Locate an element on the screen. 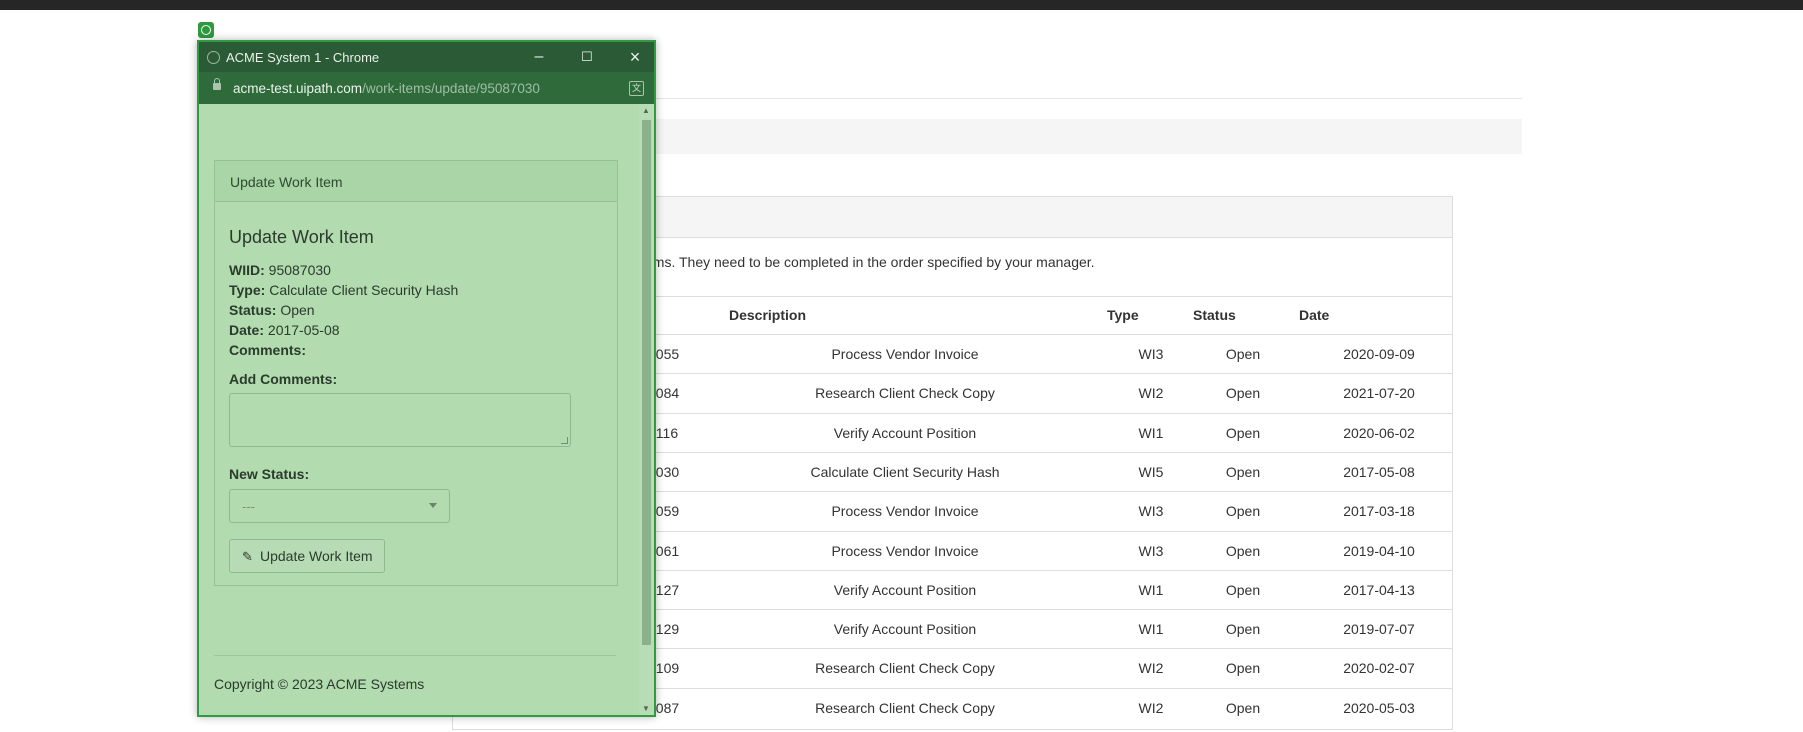 The width and height of the screenshot is (1803, 732). update-work-item-button: ✎ Update Work Item is located at coordinates (307, 556).